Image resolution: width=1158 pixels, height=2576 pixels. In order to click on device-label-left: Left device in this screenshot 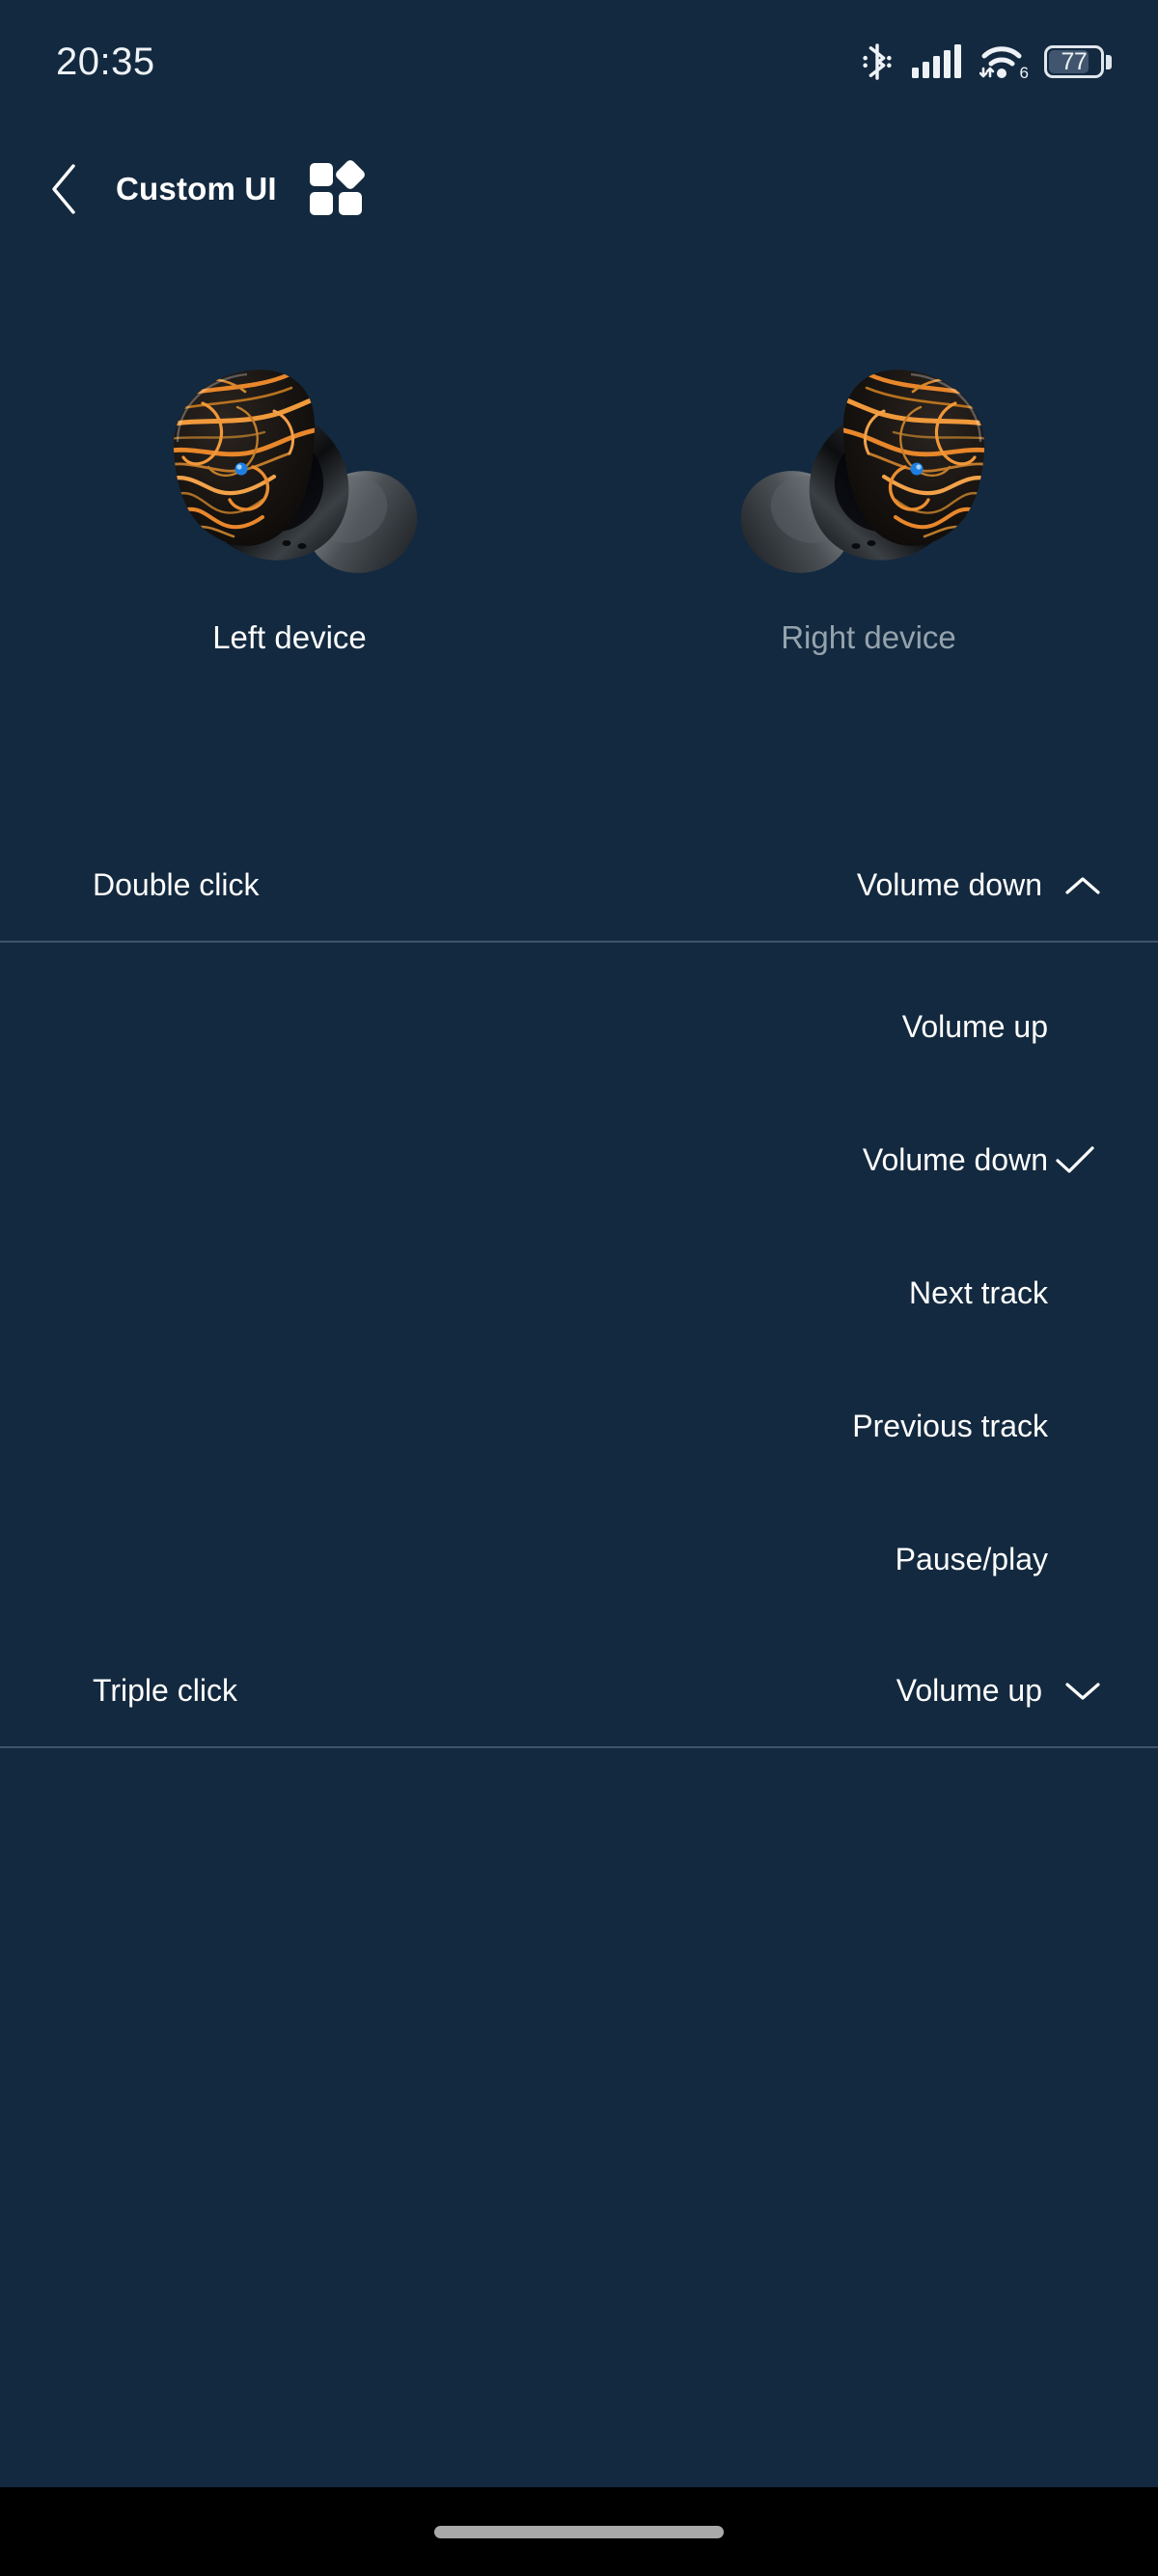, I will do `click(289, 637)`.